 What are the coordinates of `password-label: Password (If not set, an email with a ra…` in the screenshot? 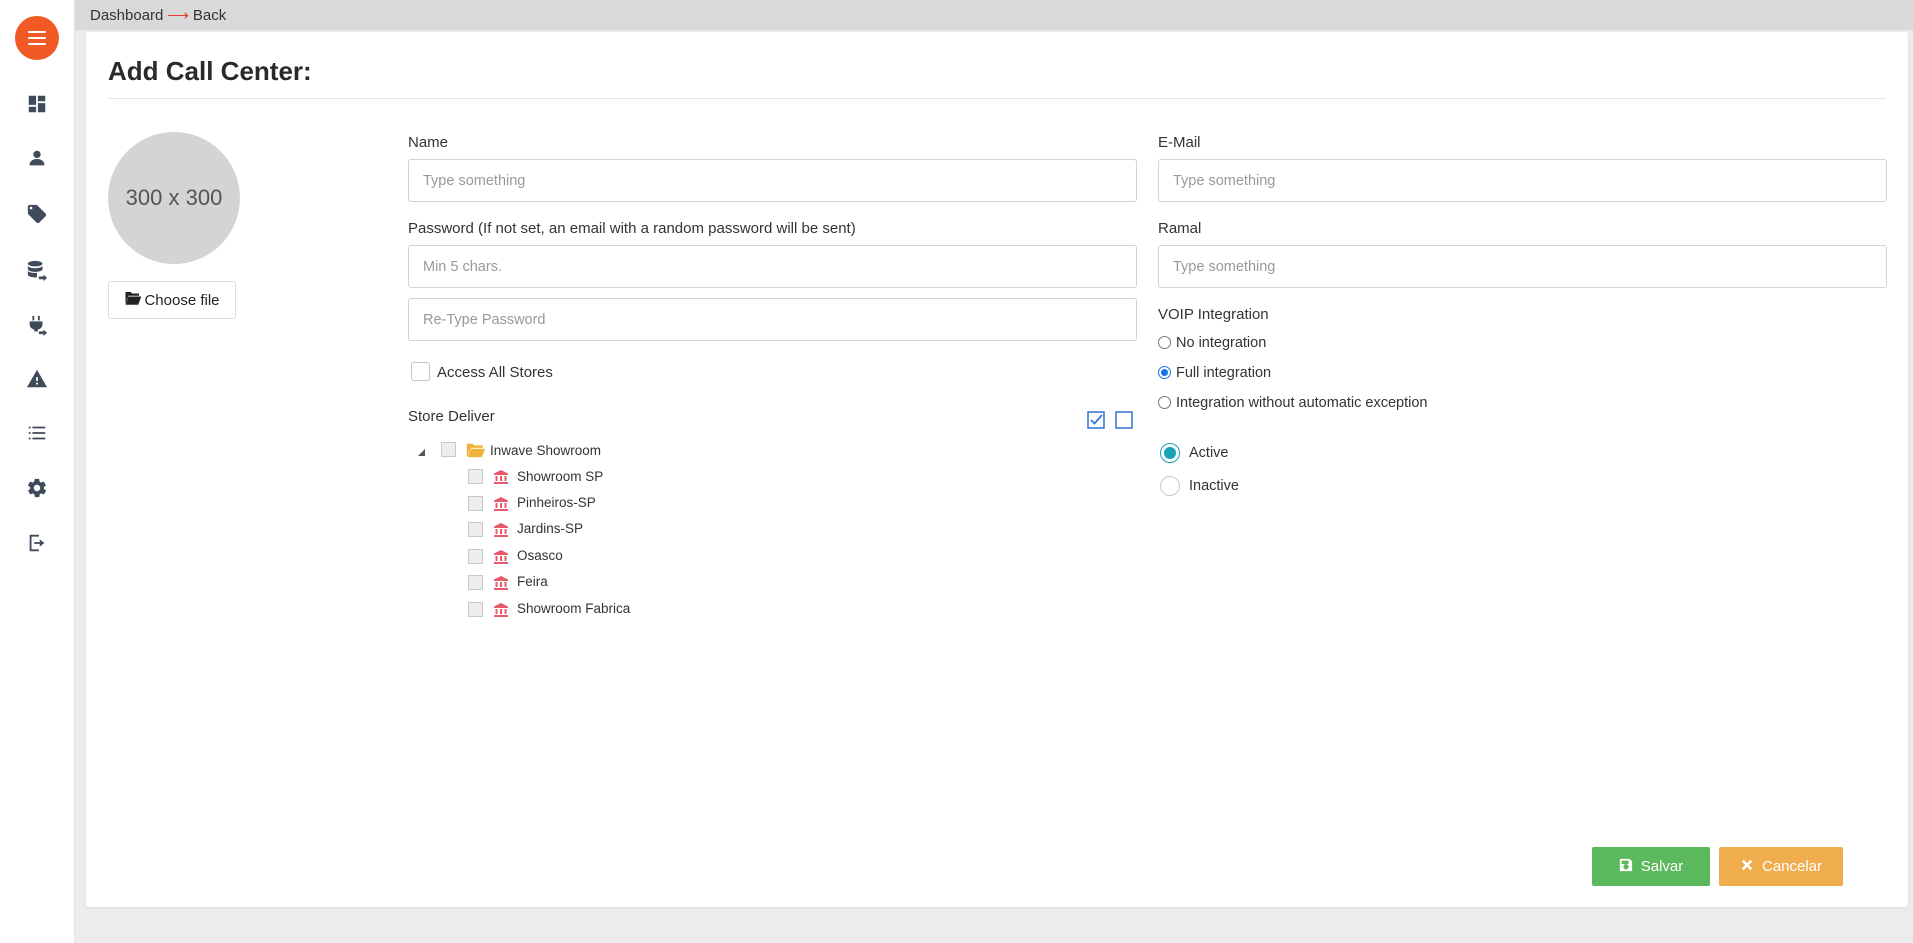 It's located at (632, 228).